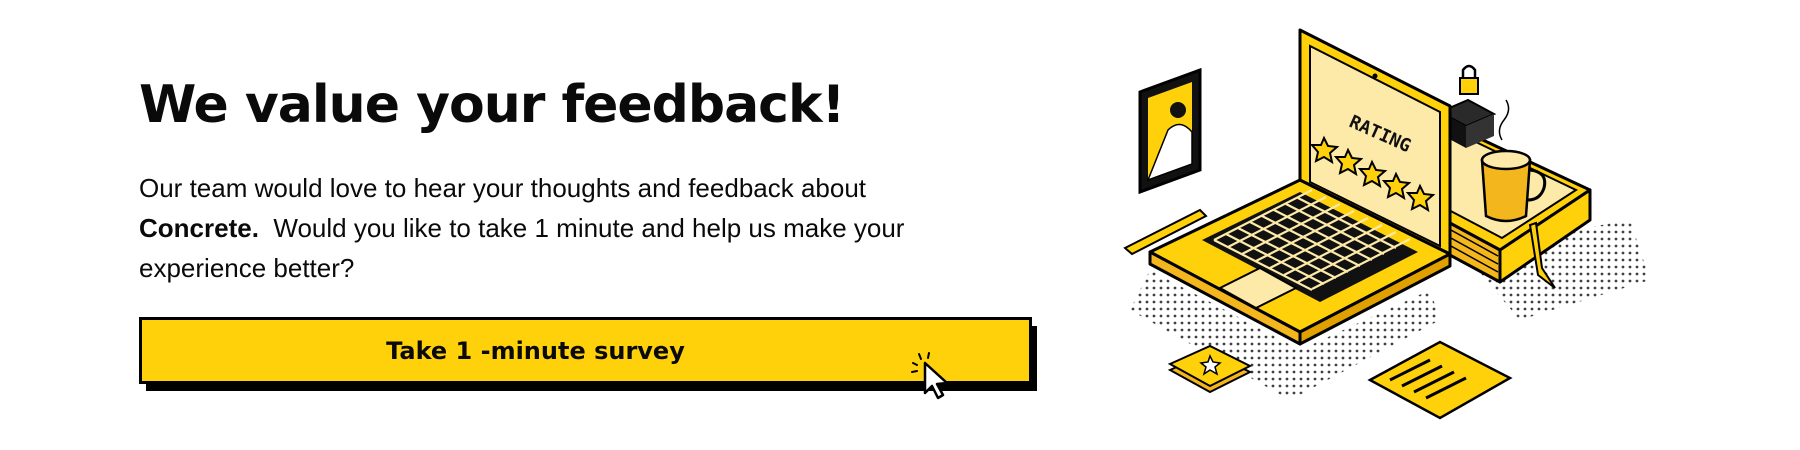  I want to click on description-line-3: experience better?, so click(247, 268).